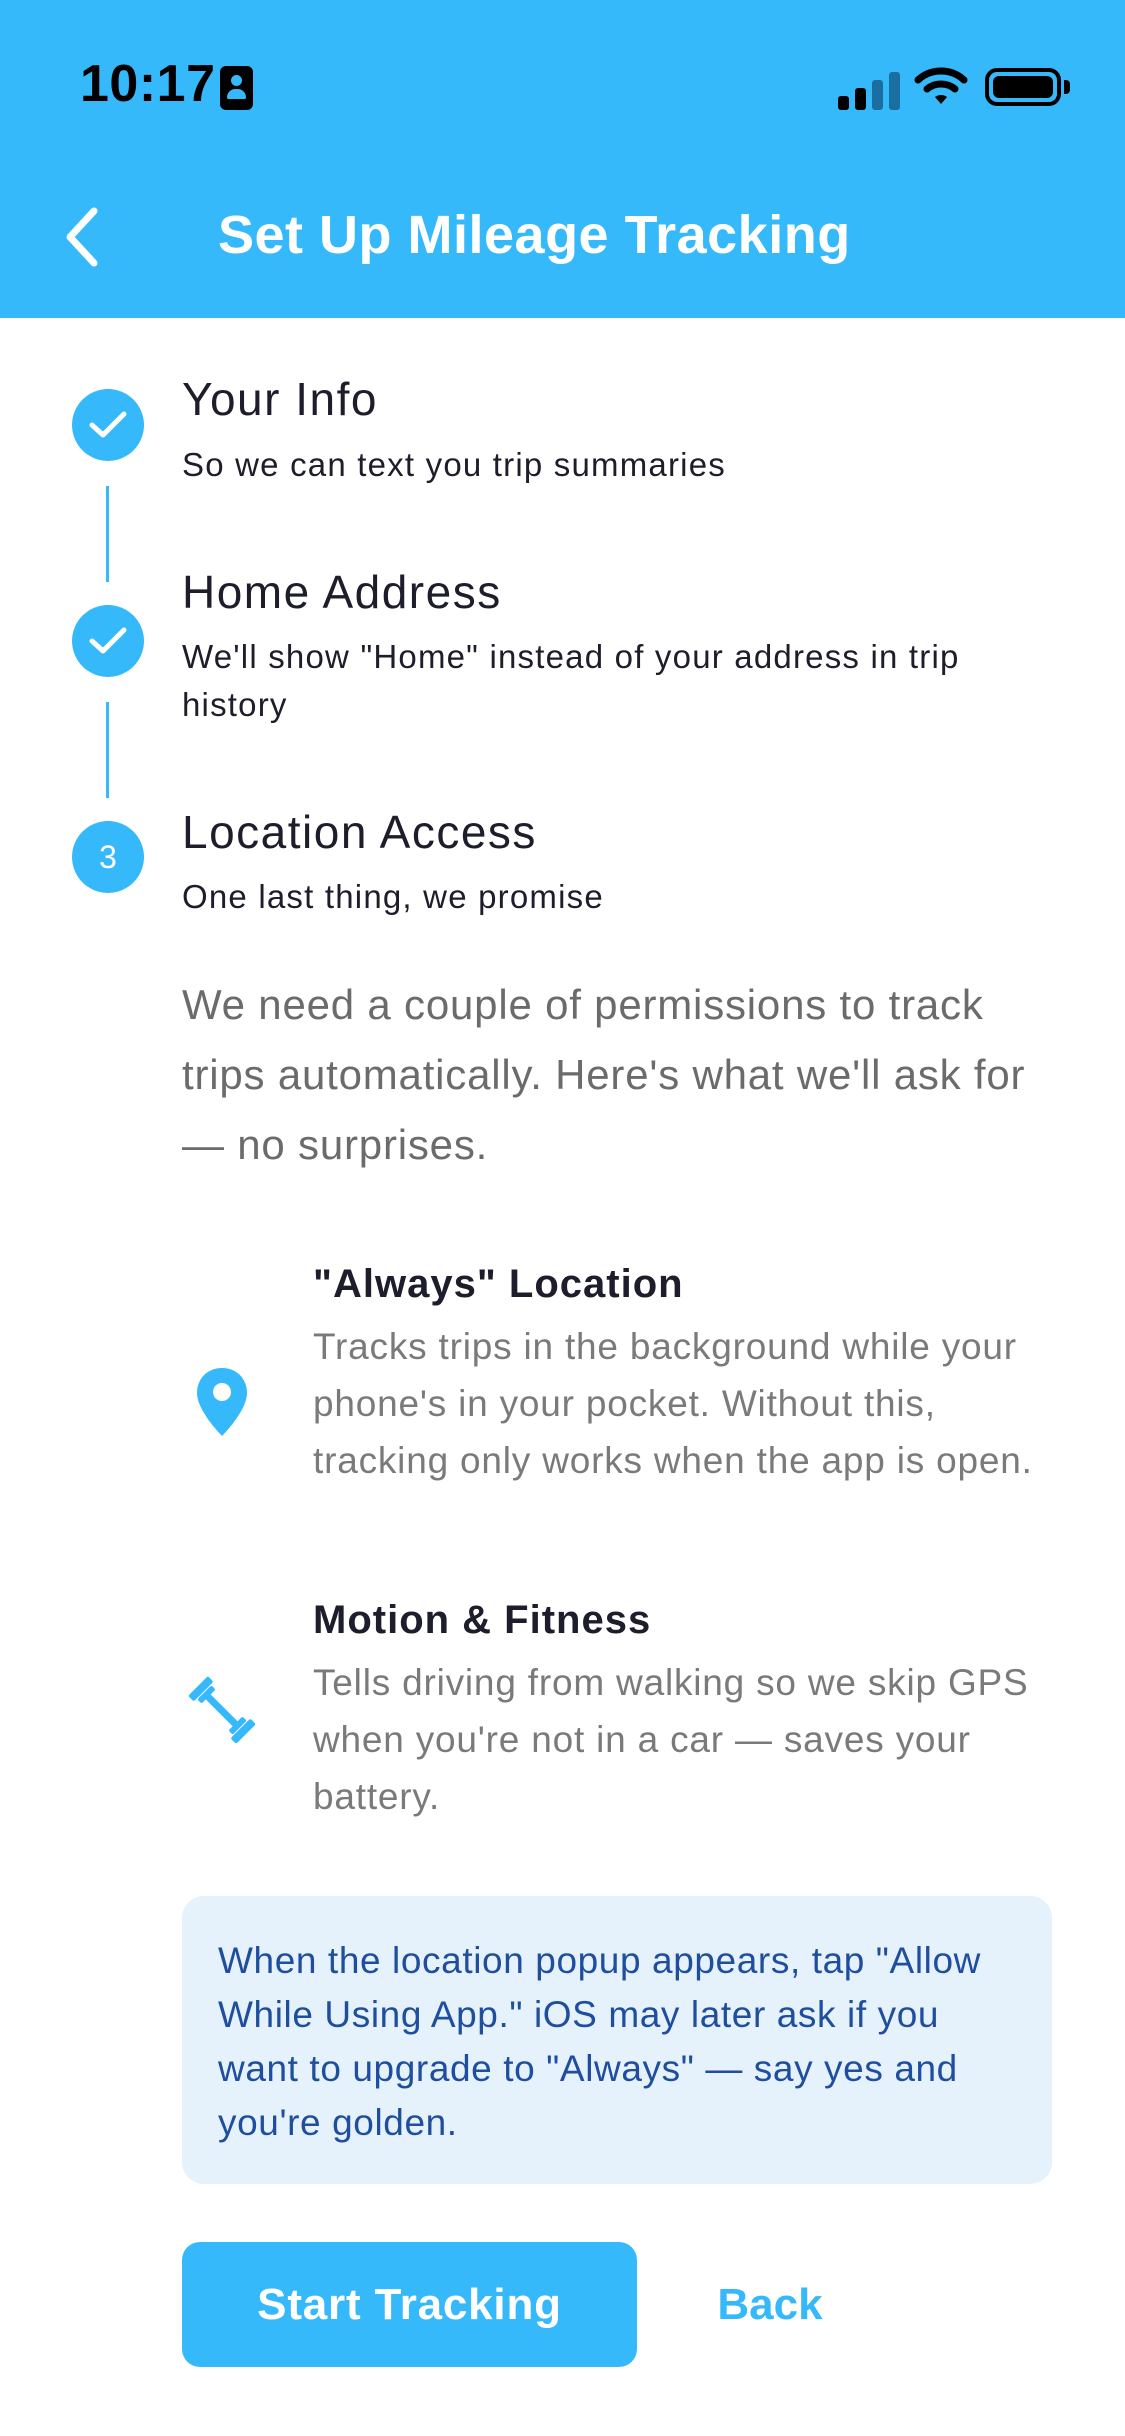 This screenshot has height=2436, width=1125. What do you see at coordinates (236, 88) in the screenshot?
I see `id-badge-icon` at bounding box center [236, 88].